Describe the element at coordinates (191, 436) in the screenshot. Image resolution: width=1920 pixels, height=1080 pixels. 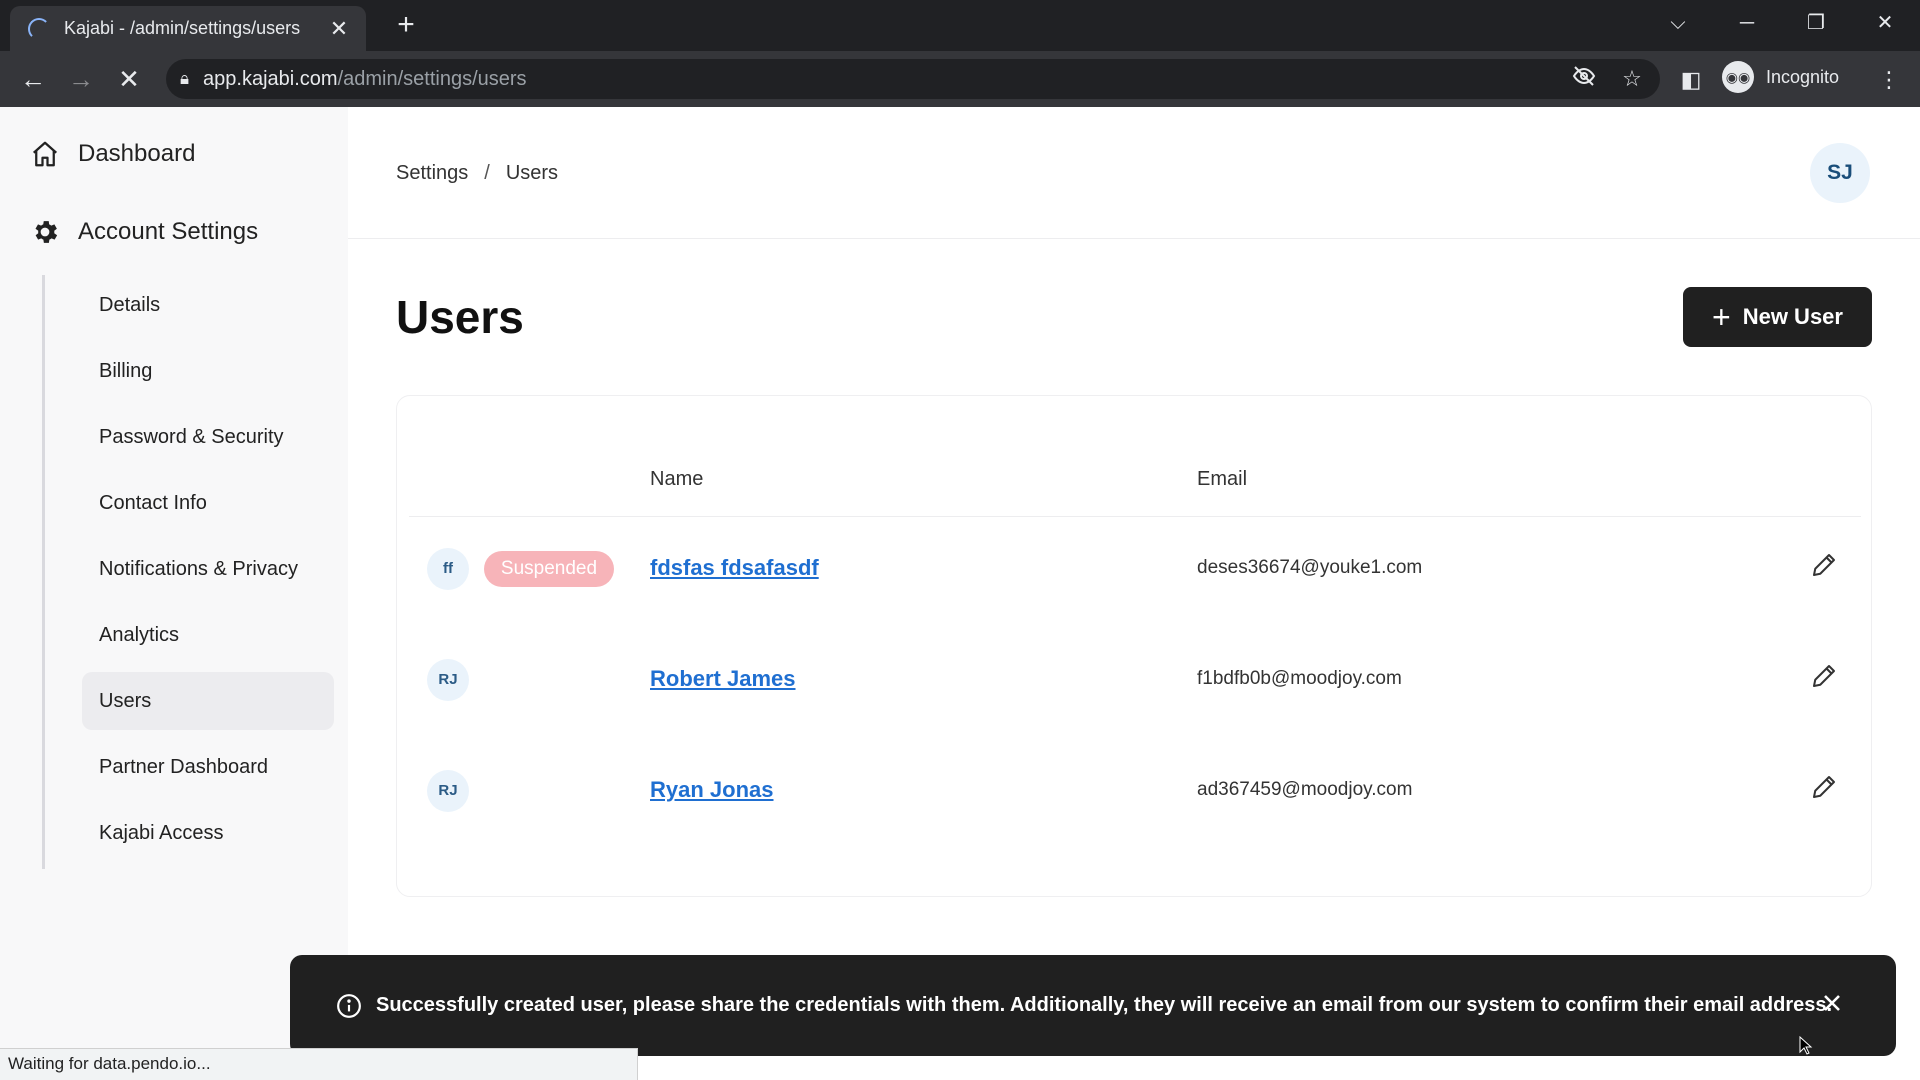
I see `sidebar-item-label: Password & Security` at that location.